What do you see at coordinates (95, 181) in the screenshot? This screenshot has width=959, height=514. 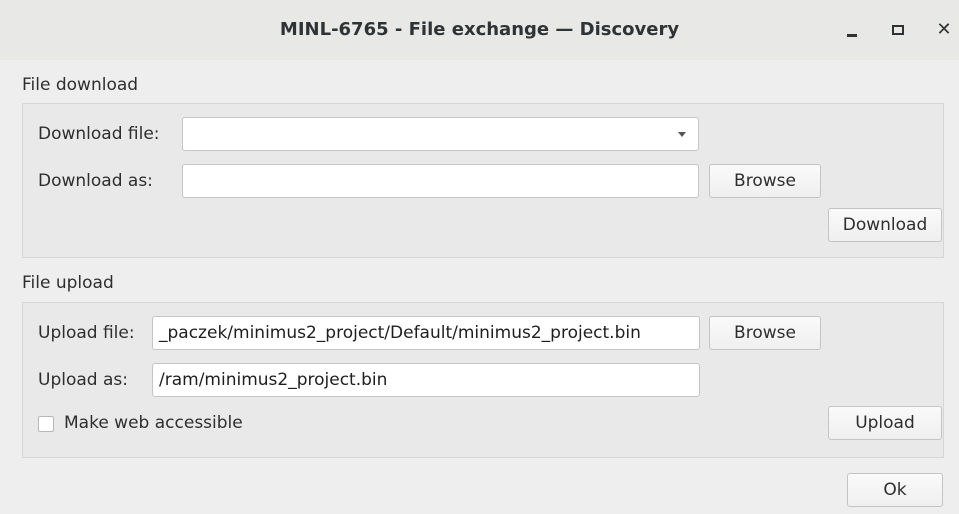 I see `download-as-label: Download as:` at bounding box center [95, 181].